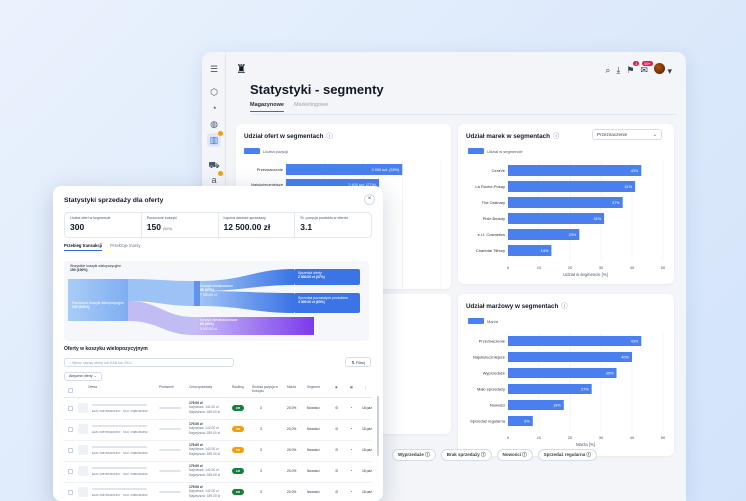 This screenshot has width=746, height=501. What do you see at coordinates (98, 300) in the screenshot?
I see `sankey-source-node` at bounding box center [98, 300].